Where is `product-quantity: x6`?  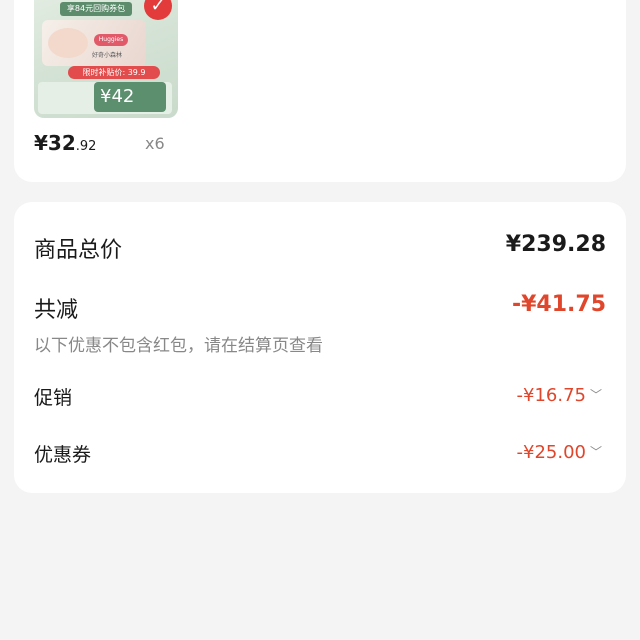
product-quantity: x6 is located at coordinates (155, 143).